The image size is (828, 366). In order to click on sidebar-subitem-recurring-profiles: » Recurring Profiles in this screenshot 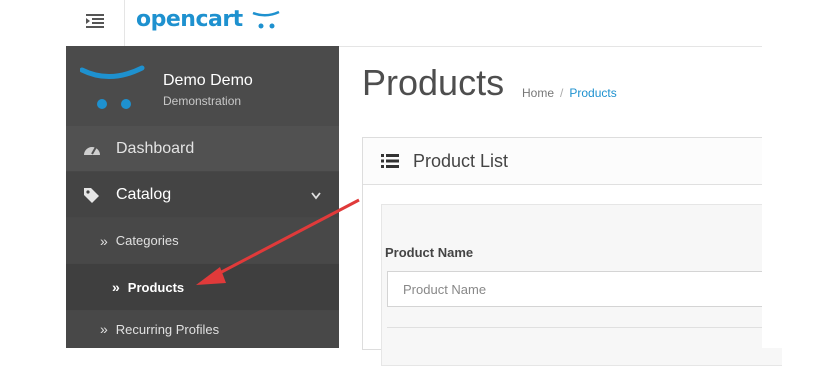, I will do `click(202, 329)`.